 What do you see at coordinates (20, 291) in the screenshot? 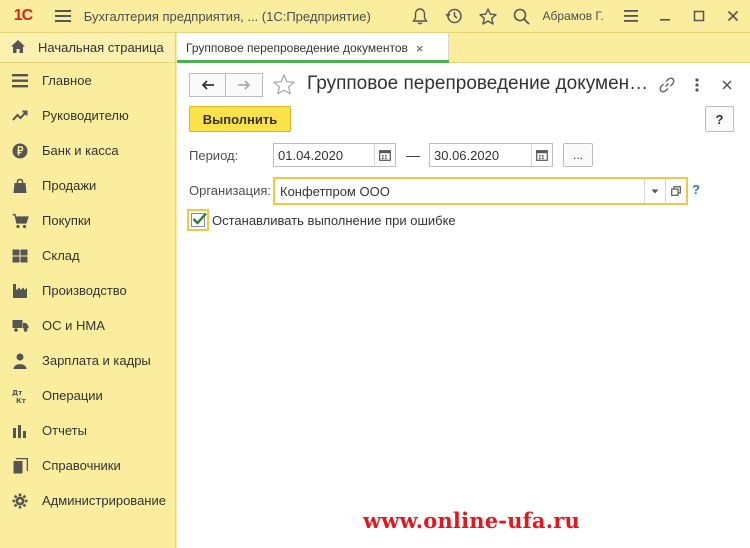
I see `factory-icon` at bounding box center [20, 291].